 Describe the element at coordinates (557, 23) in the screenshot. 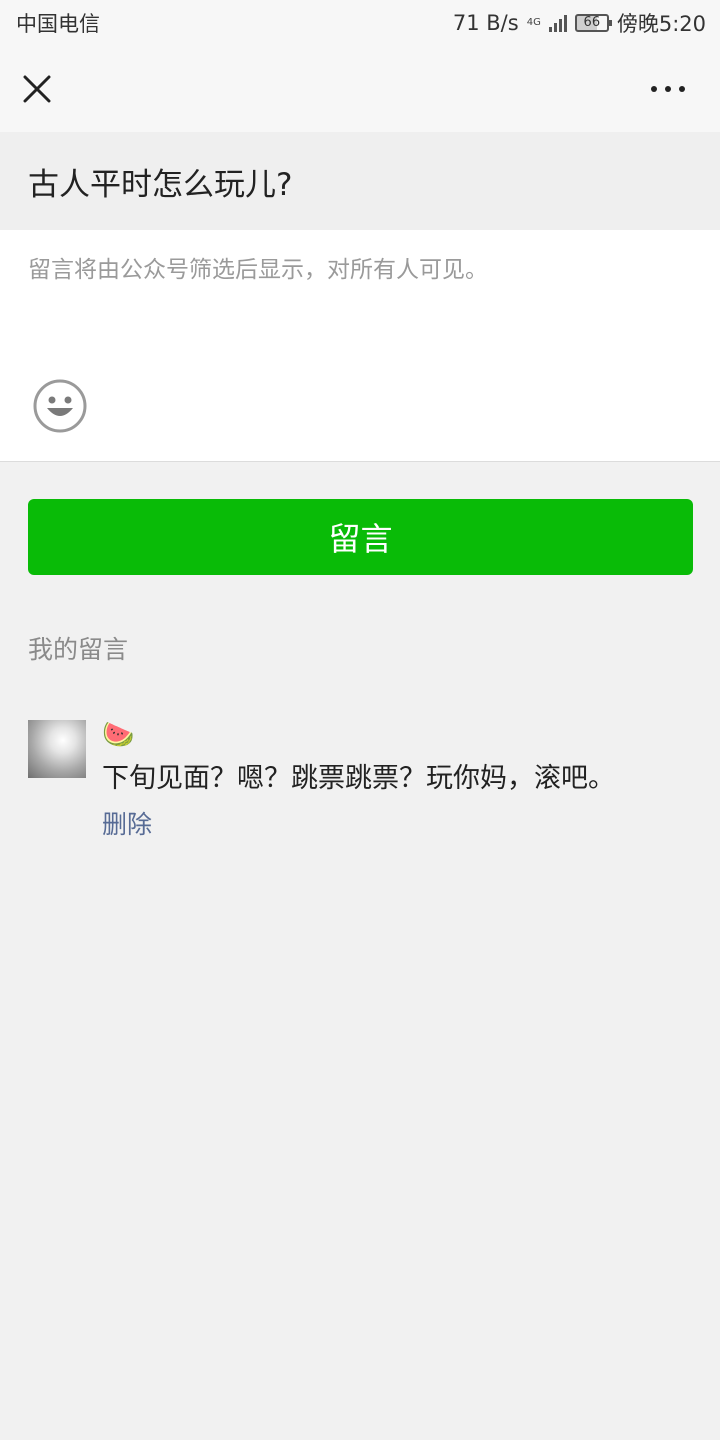

I see `signal-icon` at that location.